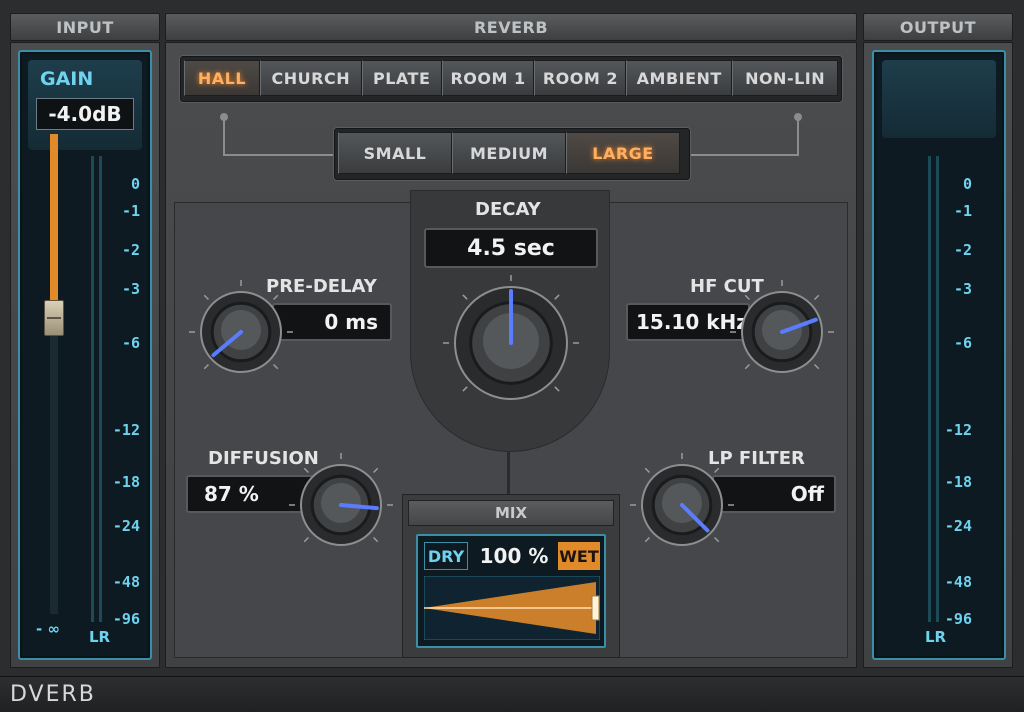  I want to click on hf-cut-value-display: 15.10 kHz, so click(688, 322).